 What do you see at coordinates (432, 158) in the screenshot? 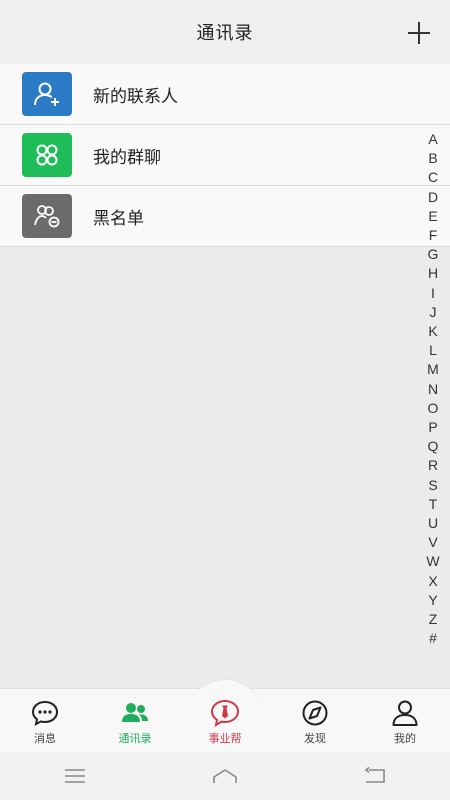
I see `index-letter: B` at bounding box center [432, 158].